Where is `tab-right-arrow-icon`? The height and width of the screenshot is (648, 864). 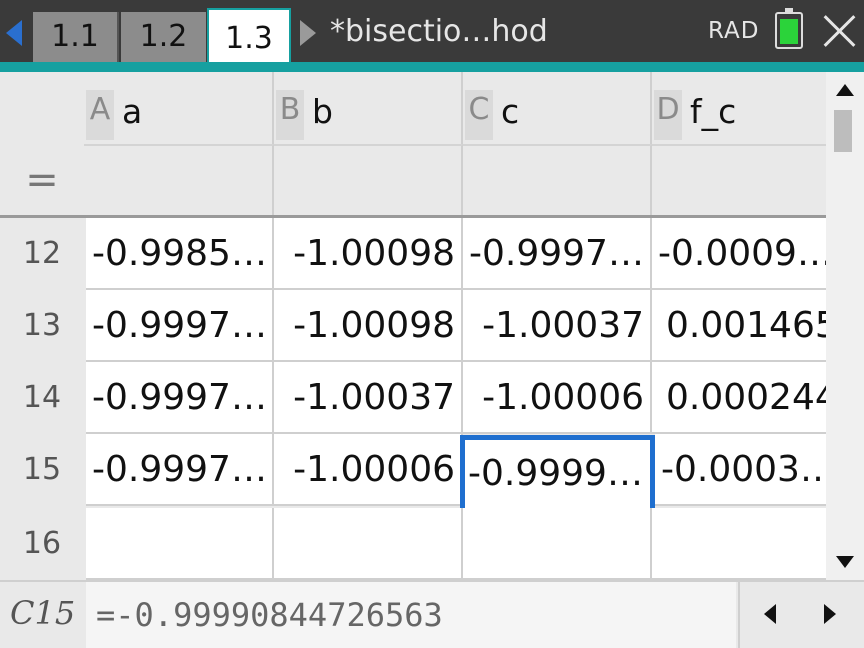
tab-right-arrow-icon is located at coordinates (308, 33).